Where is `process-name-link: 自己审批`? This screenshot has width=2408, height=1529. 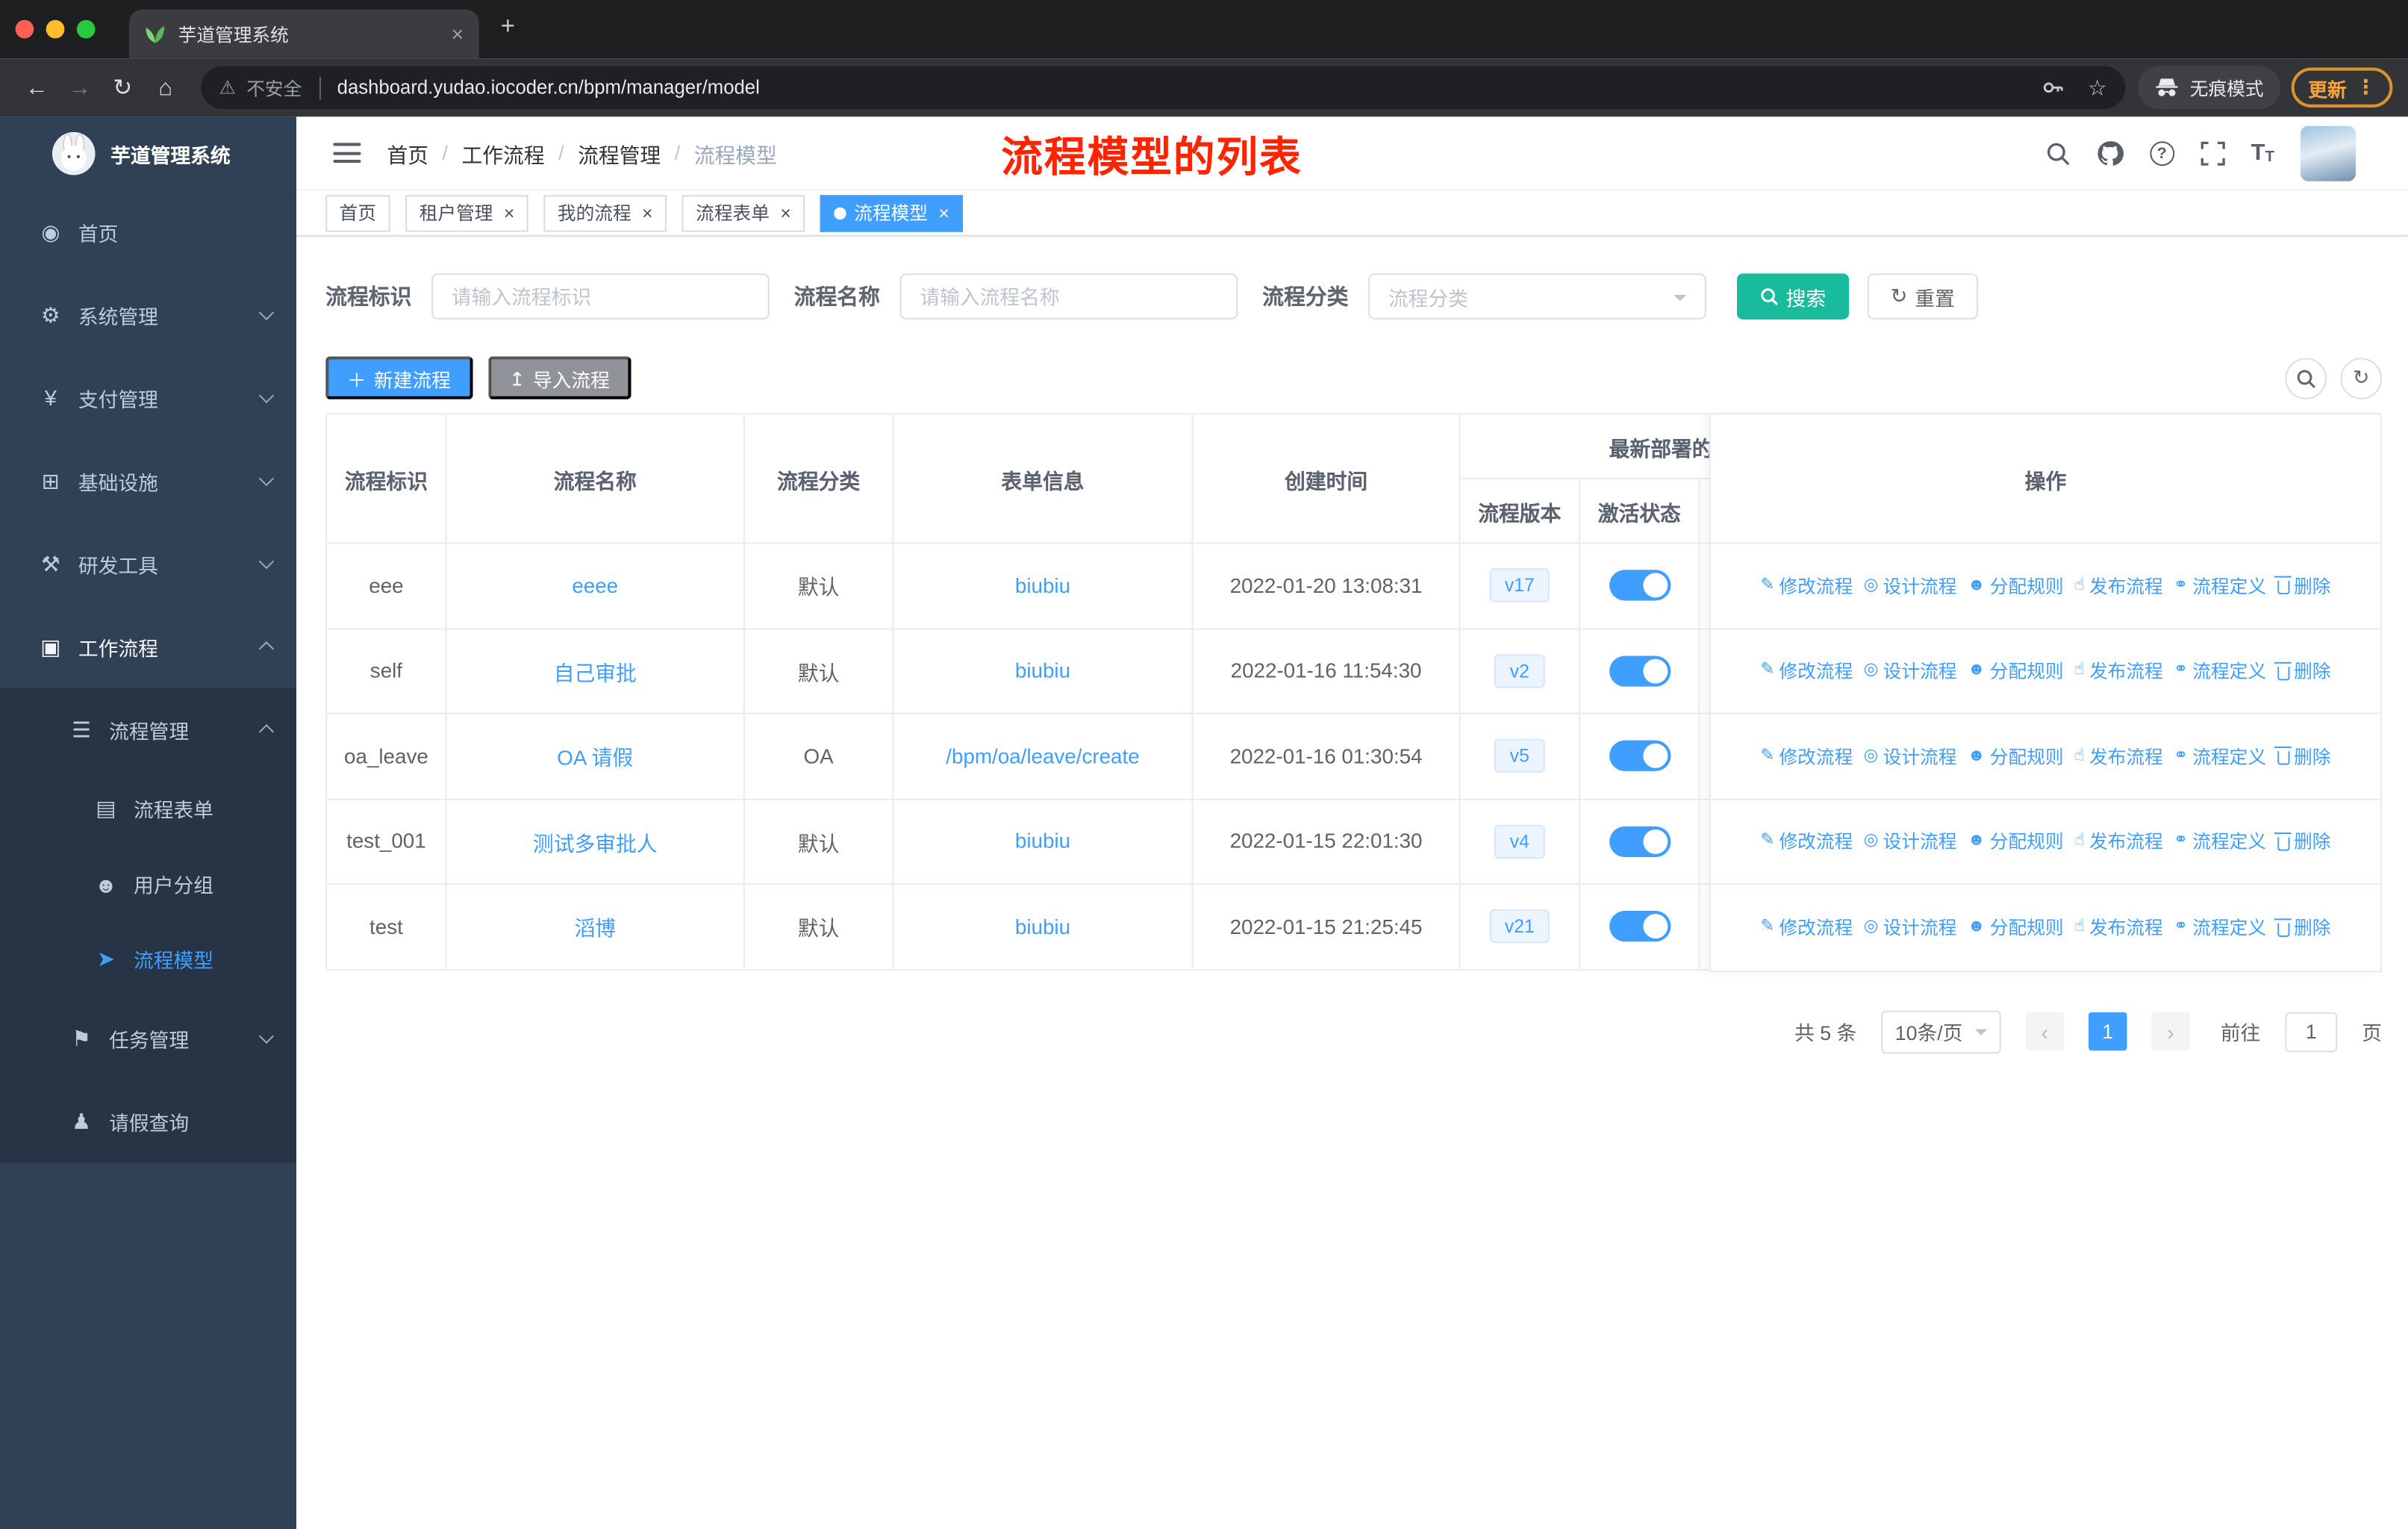 process-name-link: 自己审批 is located at coordinates (595, 673).